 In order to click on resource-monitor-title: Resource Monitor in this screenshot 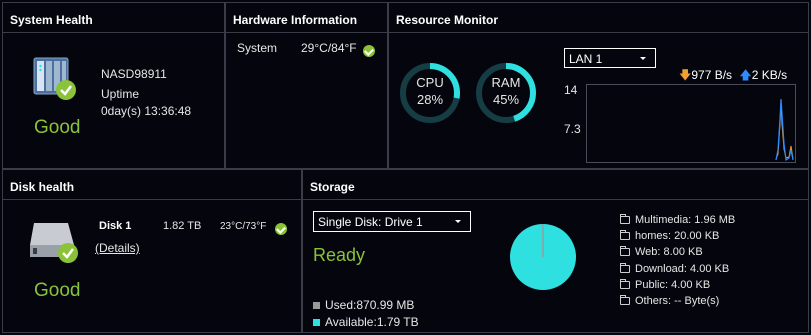, I will do `click(598, 18)`.